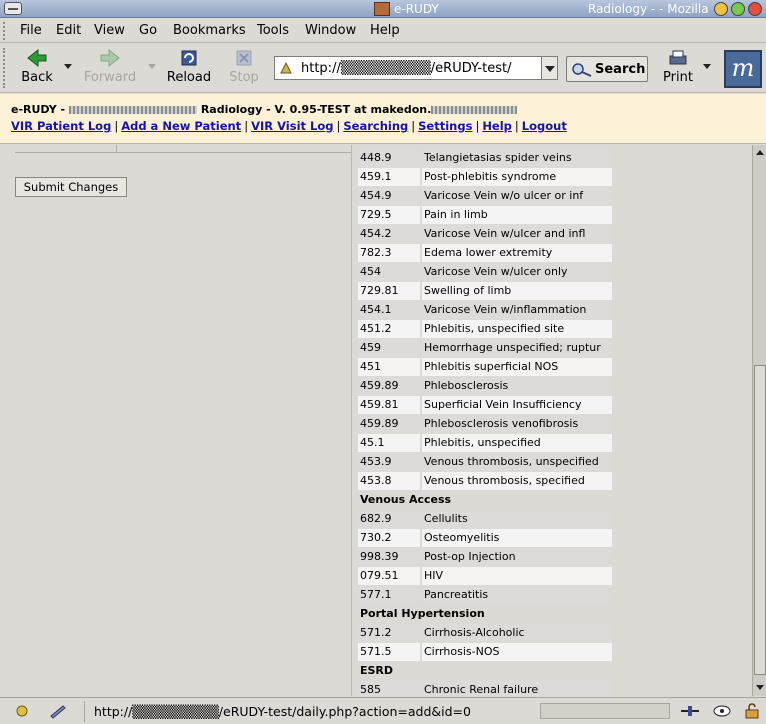  I want to click on stop-label: Stop, so click(244, 77).